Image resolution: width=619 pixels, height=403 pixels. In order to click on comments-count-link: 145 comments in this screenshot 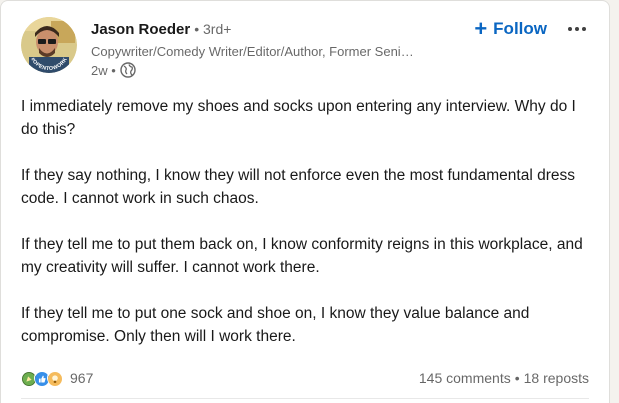, I will do `click(465, 378)`.